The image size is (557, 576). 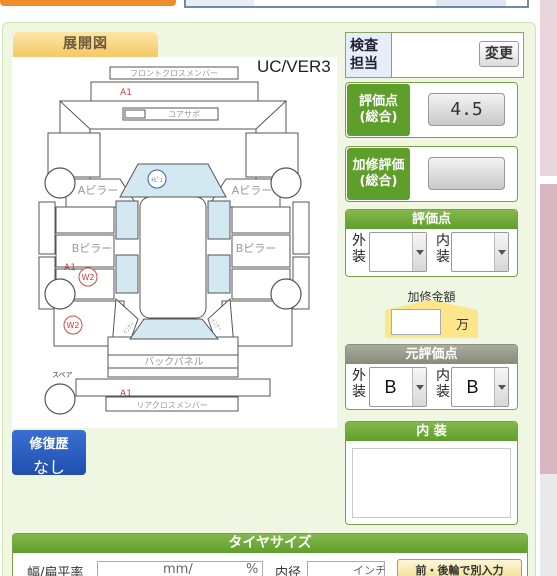 I want to click on right-side-panel, so click(x=548, y=288).